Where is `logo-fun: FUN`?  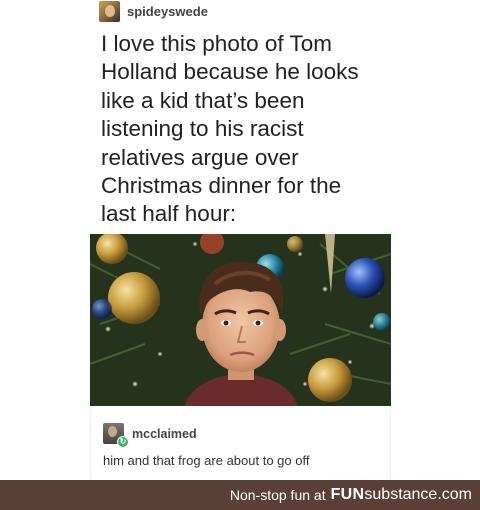 logo-fun: FUN is located at coordinates (347, 494).